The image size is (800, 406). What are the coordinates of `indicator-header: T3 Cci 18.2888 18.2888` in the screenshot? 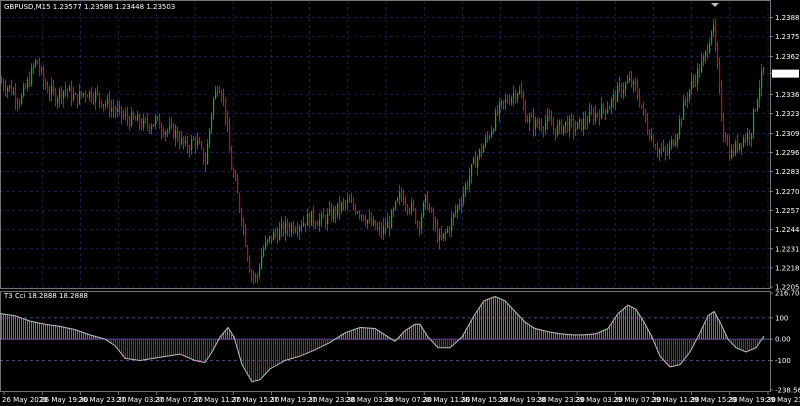 It's located at (45, 296).